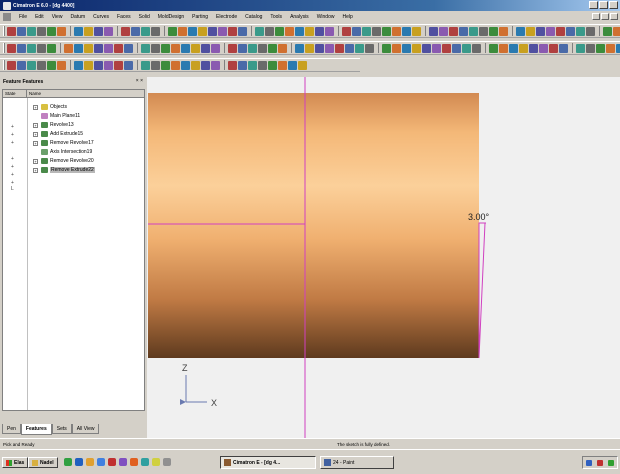 Image resolution: width=620 pixels, height=474 pixels. I want to click on panel-close-icon: × ×, so click(139, 81).